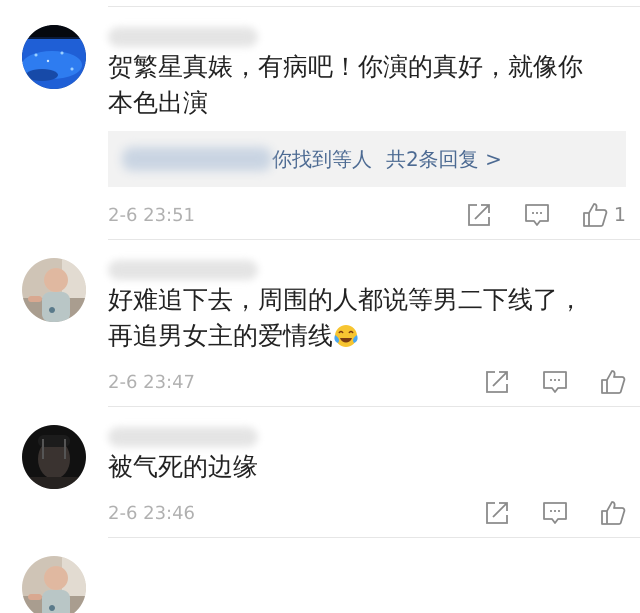  What do you see at coordinates (322, 159) in the screenshot?
I see `reply-snippet: 你找到等人` at bounding box center [322, 159].